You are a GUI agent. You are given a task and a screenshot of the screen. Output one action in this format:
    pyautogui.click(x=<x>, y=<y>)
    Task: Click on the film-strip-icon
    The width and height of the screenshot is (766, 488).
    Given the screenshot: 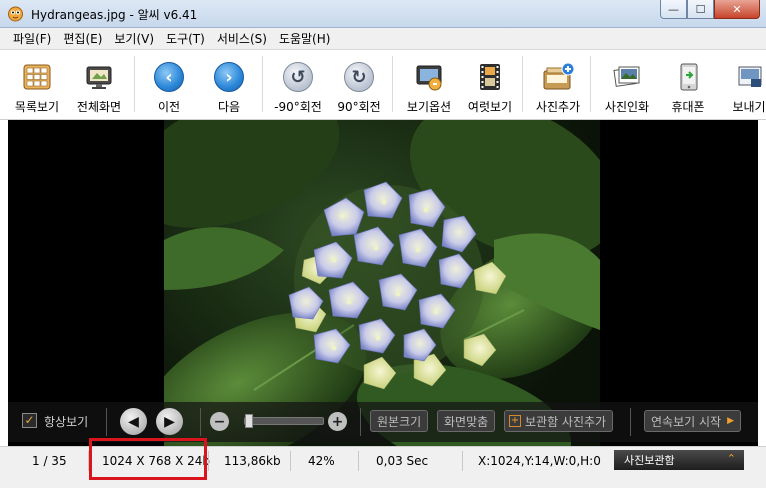 What is the action you would take?
    pyautogui.click(x=490, y=77)
    